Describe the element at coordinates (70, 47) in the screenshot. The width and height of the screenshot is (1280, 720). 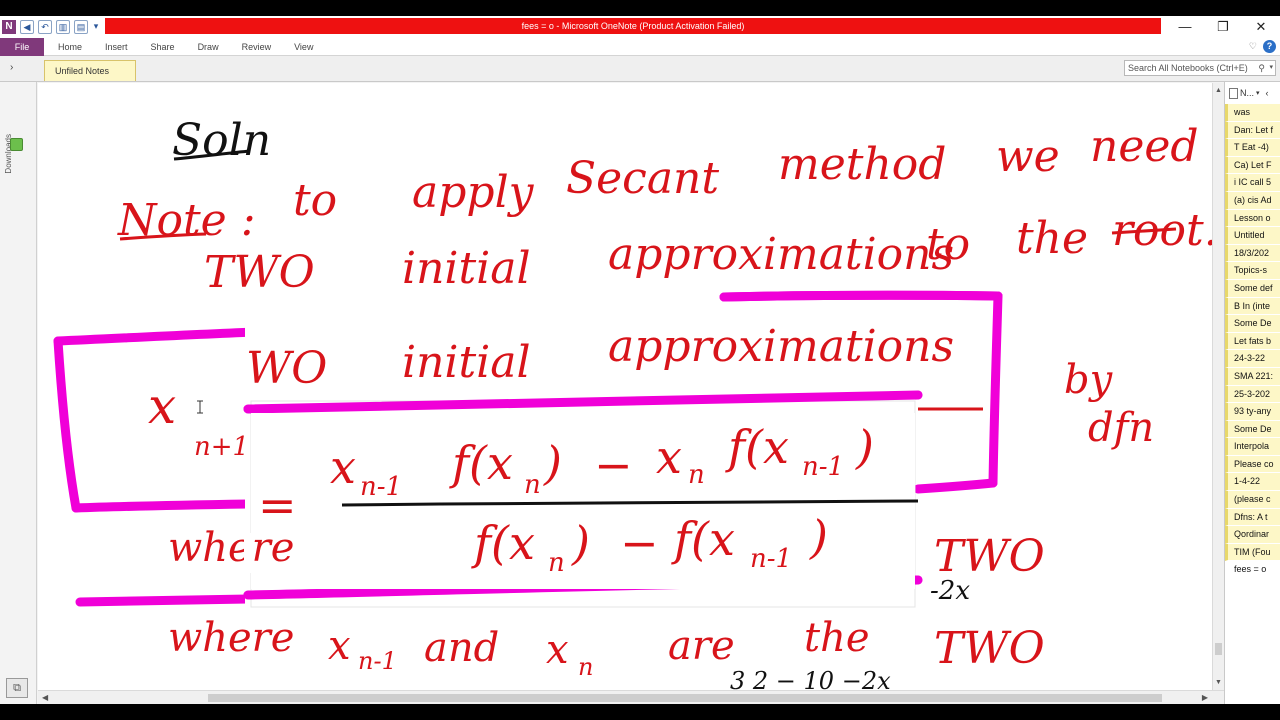
I see `tab-home: Home` at that location.